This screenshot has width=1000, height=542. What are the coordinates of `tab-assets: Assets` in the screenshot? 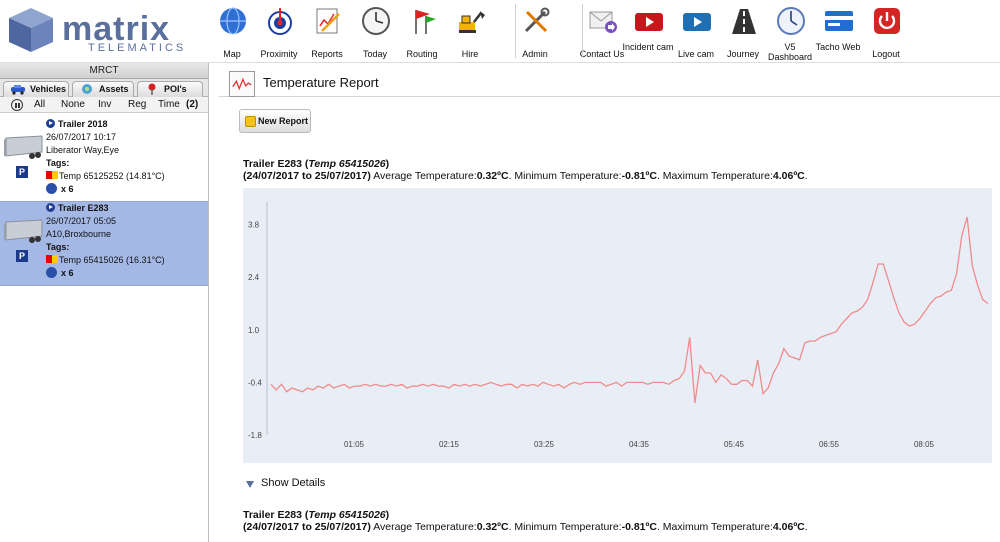 It's located at (103, 89).